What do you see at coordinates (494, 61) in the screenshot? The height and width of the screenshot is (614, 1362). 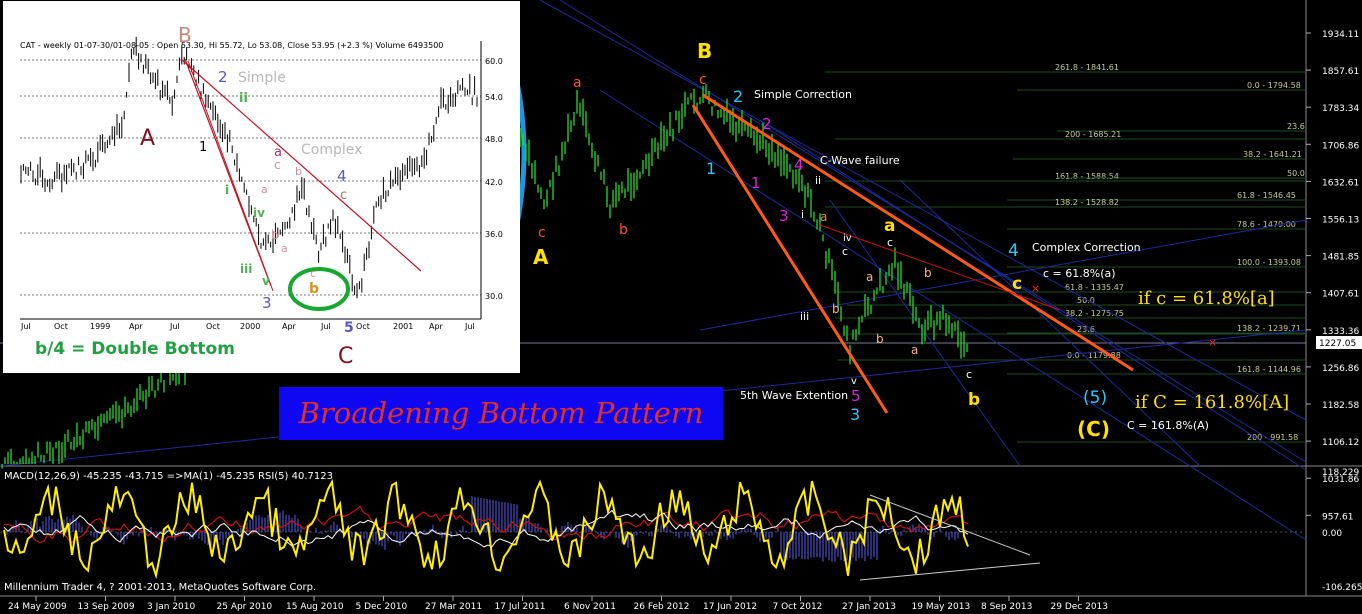 I see `inset-y-label: 60.0` at bounding box center [494, 61].